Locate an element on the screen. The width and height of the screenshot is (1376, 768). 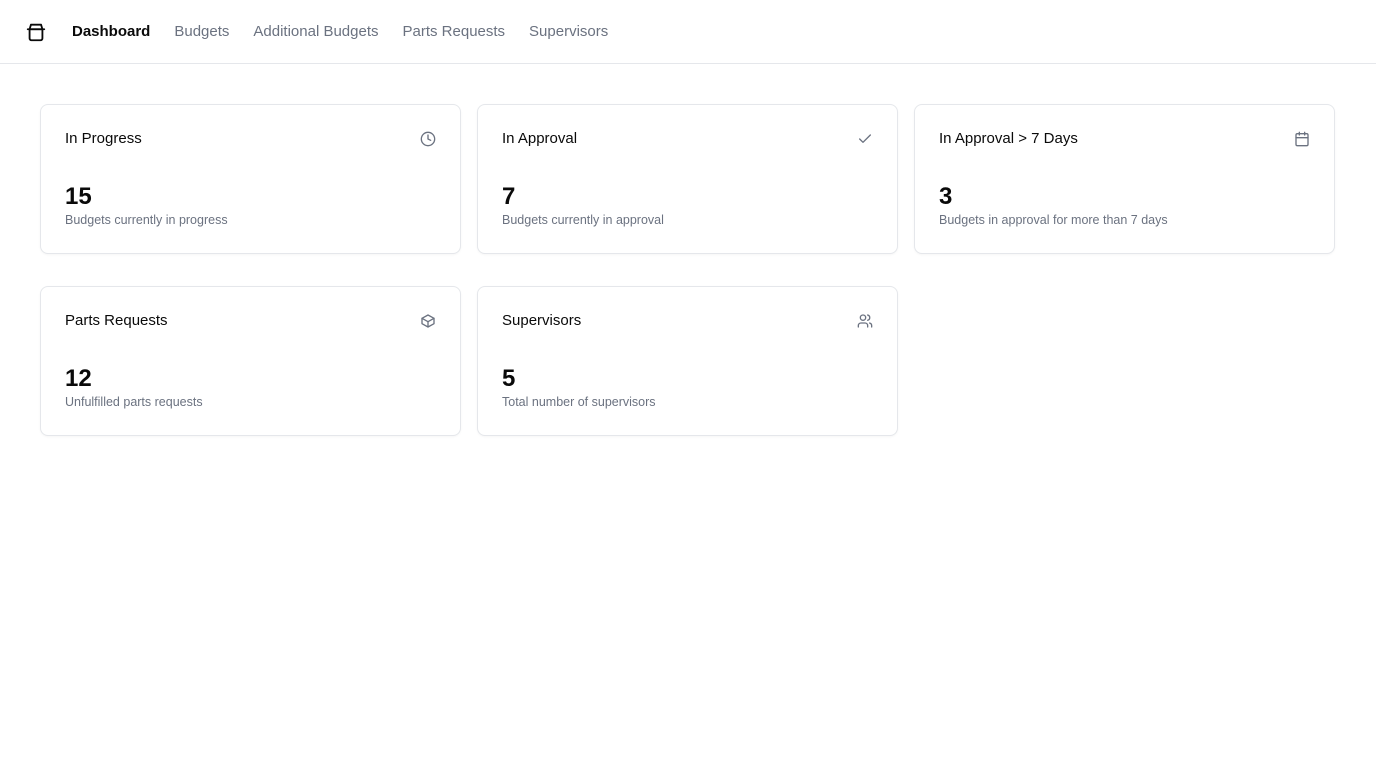
users-icon is located at coordinates (865, 321).